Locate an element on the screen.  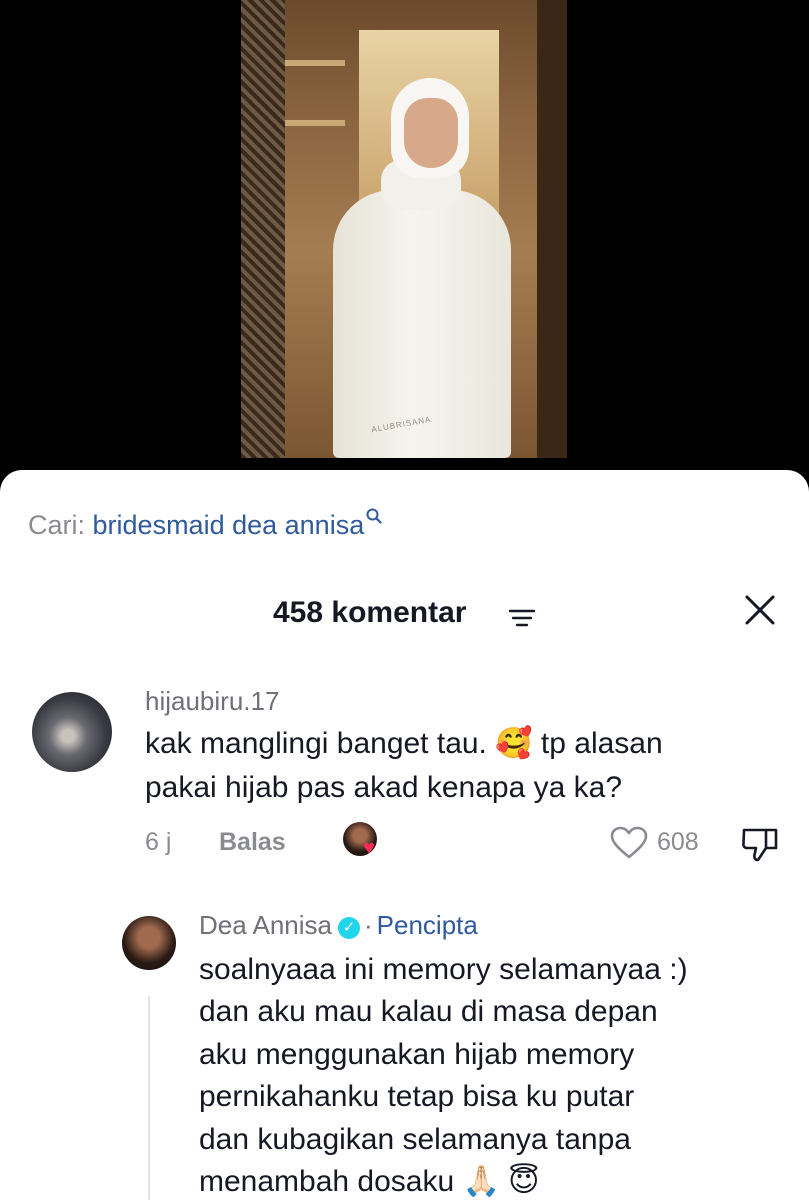
reply-text-line: dan kubagikan selamanya tanpa is located at coordinates (415, 1139).